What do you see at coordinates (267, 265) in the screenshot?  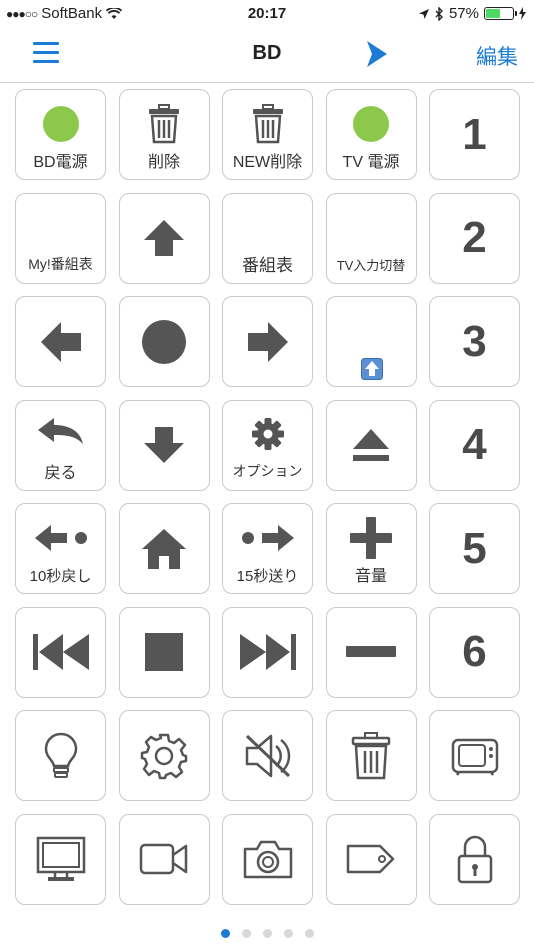 I see `key-label: 番組表` at bounding box center [267, 265].